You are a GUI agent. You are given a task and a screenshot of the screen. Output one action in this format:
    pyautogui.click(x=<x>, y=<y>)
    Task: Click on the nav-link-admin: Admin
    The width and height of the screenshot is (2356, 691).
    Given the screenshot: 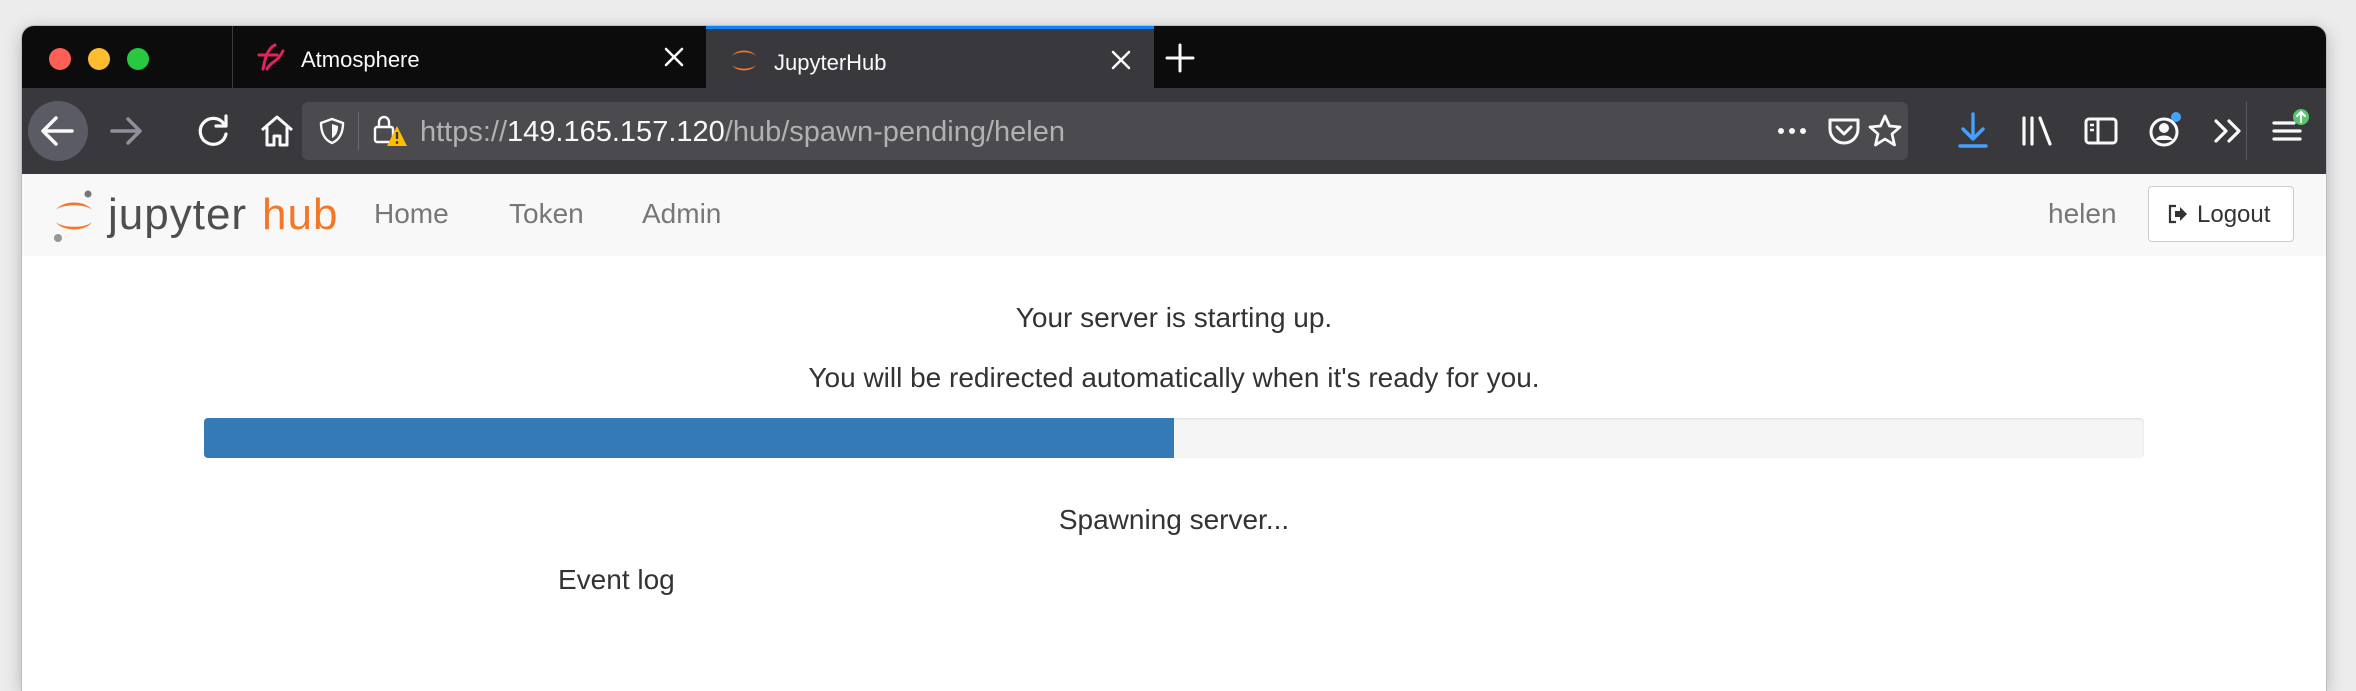 What is the action you would take?
    pyautogui.click(x=681, y=214)
    